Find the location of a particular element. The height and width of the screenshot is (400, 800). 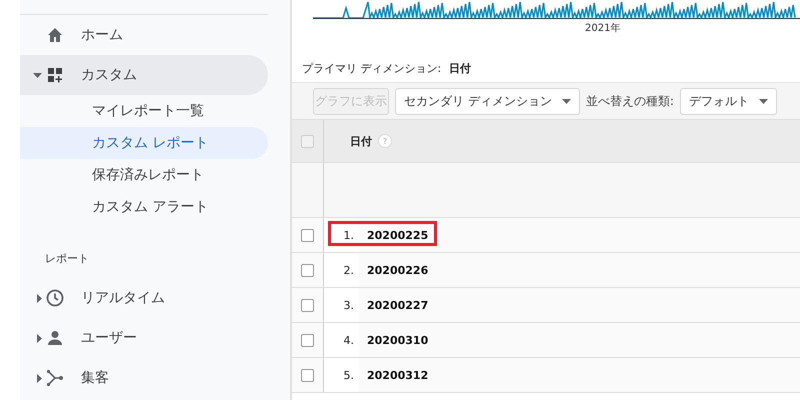

dimension-label: プライマリ ディメンション: is located at coordinates (372, 68).